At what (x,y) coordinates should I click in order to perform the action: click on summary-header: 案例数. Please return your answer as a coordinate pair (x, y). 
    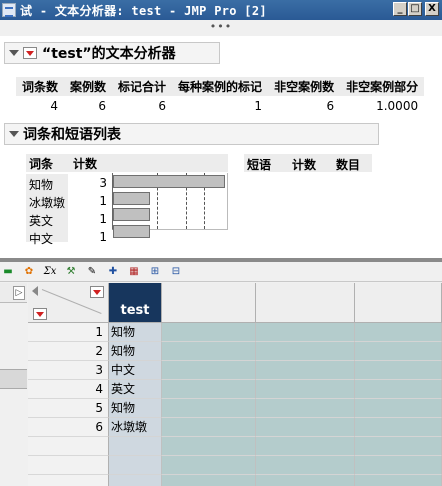
    Looking at the image, I should click on (88, 86).